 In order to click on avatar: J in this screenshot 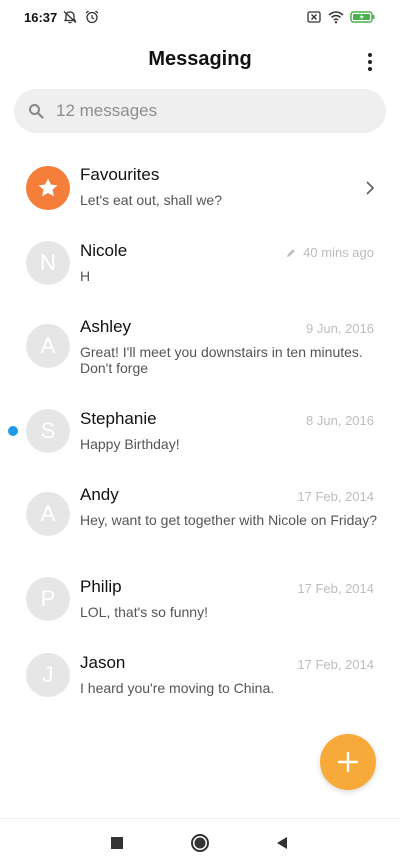, I will do `click(48, 675)`.